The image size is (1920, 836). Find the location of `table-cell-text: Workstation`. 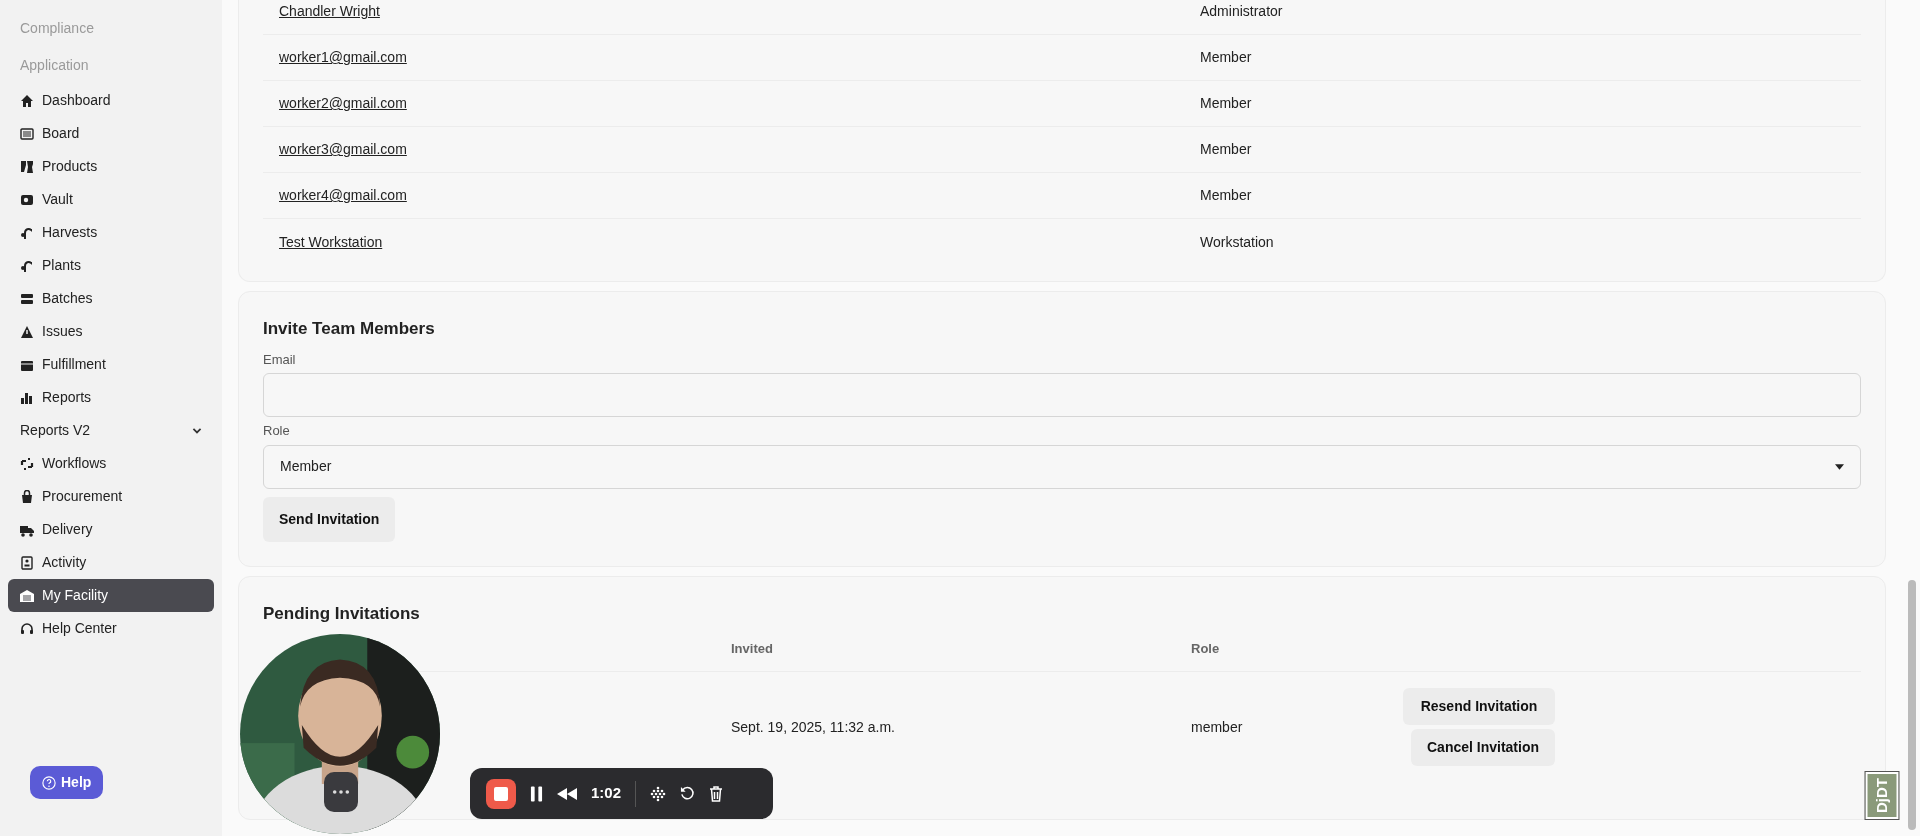

table-cell-text: Workstation is located at coordinates (1237, 242).